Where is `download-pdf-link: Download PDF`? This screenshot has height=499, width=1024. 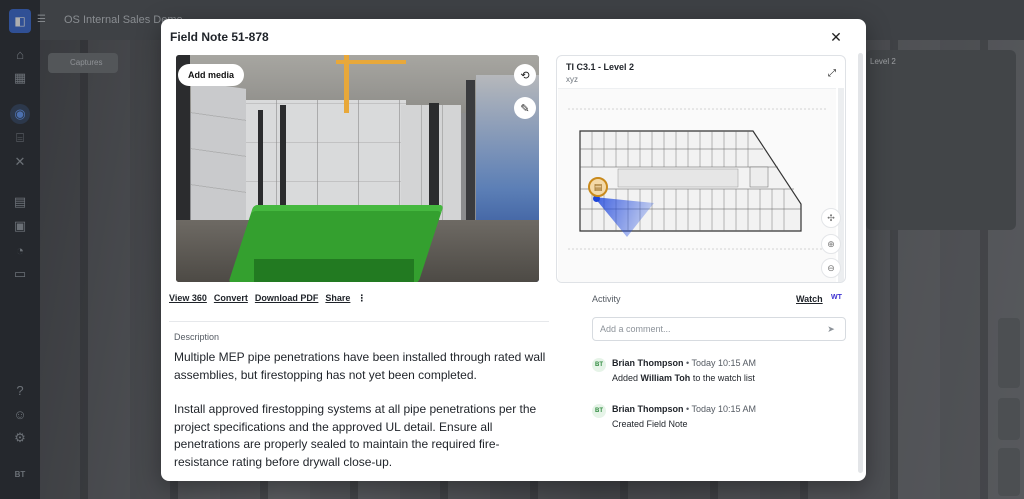
download-pdf-link: Download PDF is located at coordinates (287, 298).